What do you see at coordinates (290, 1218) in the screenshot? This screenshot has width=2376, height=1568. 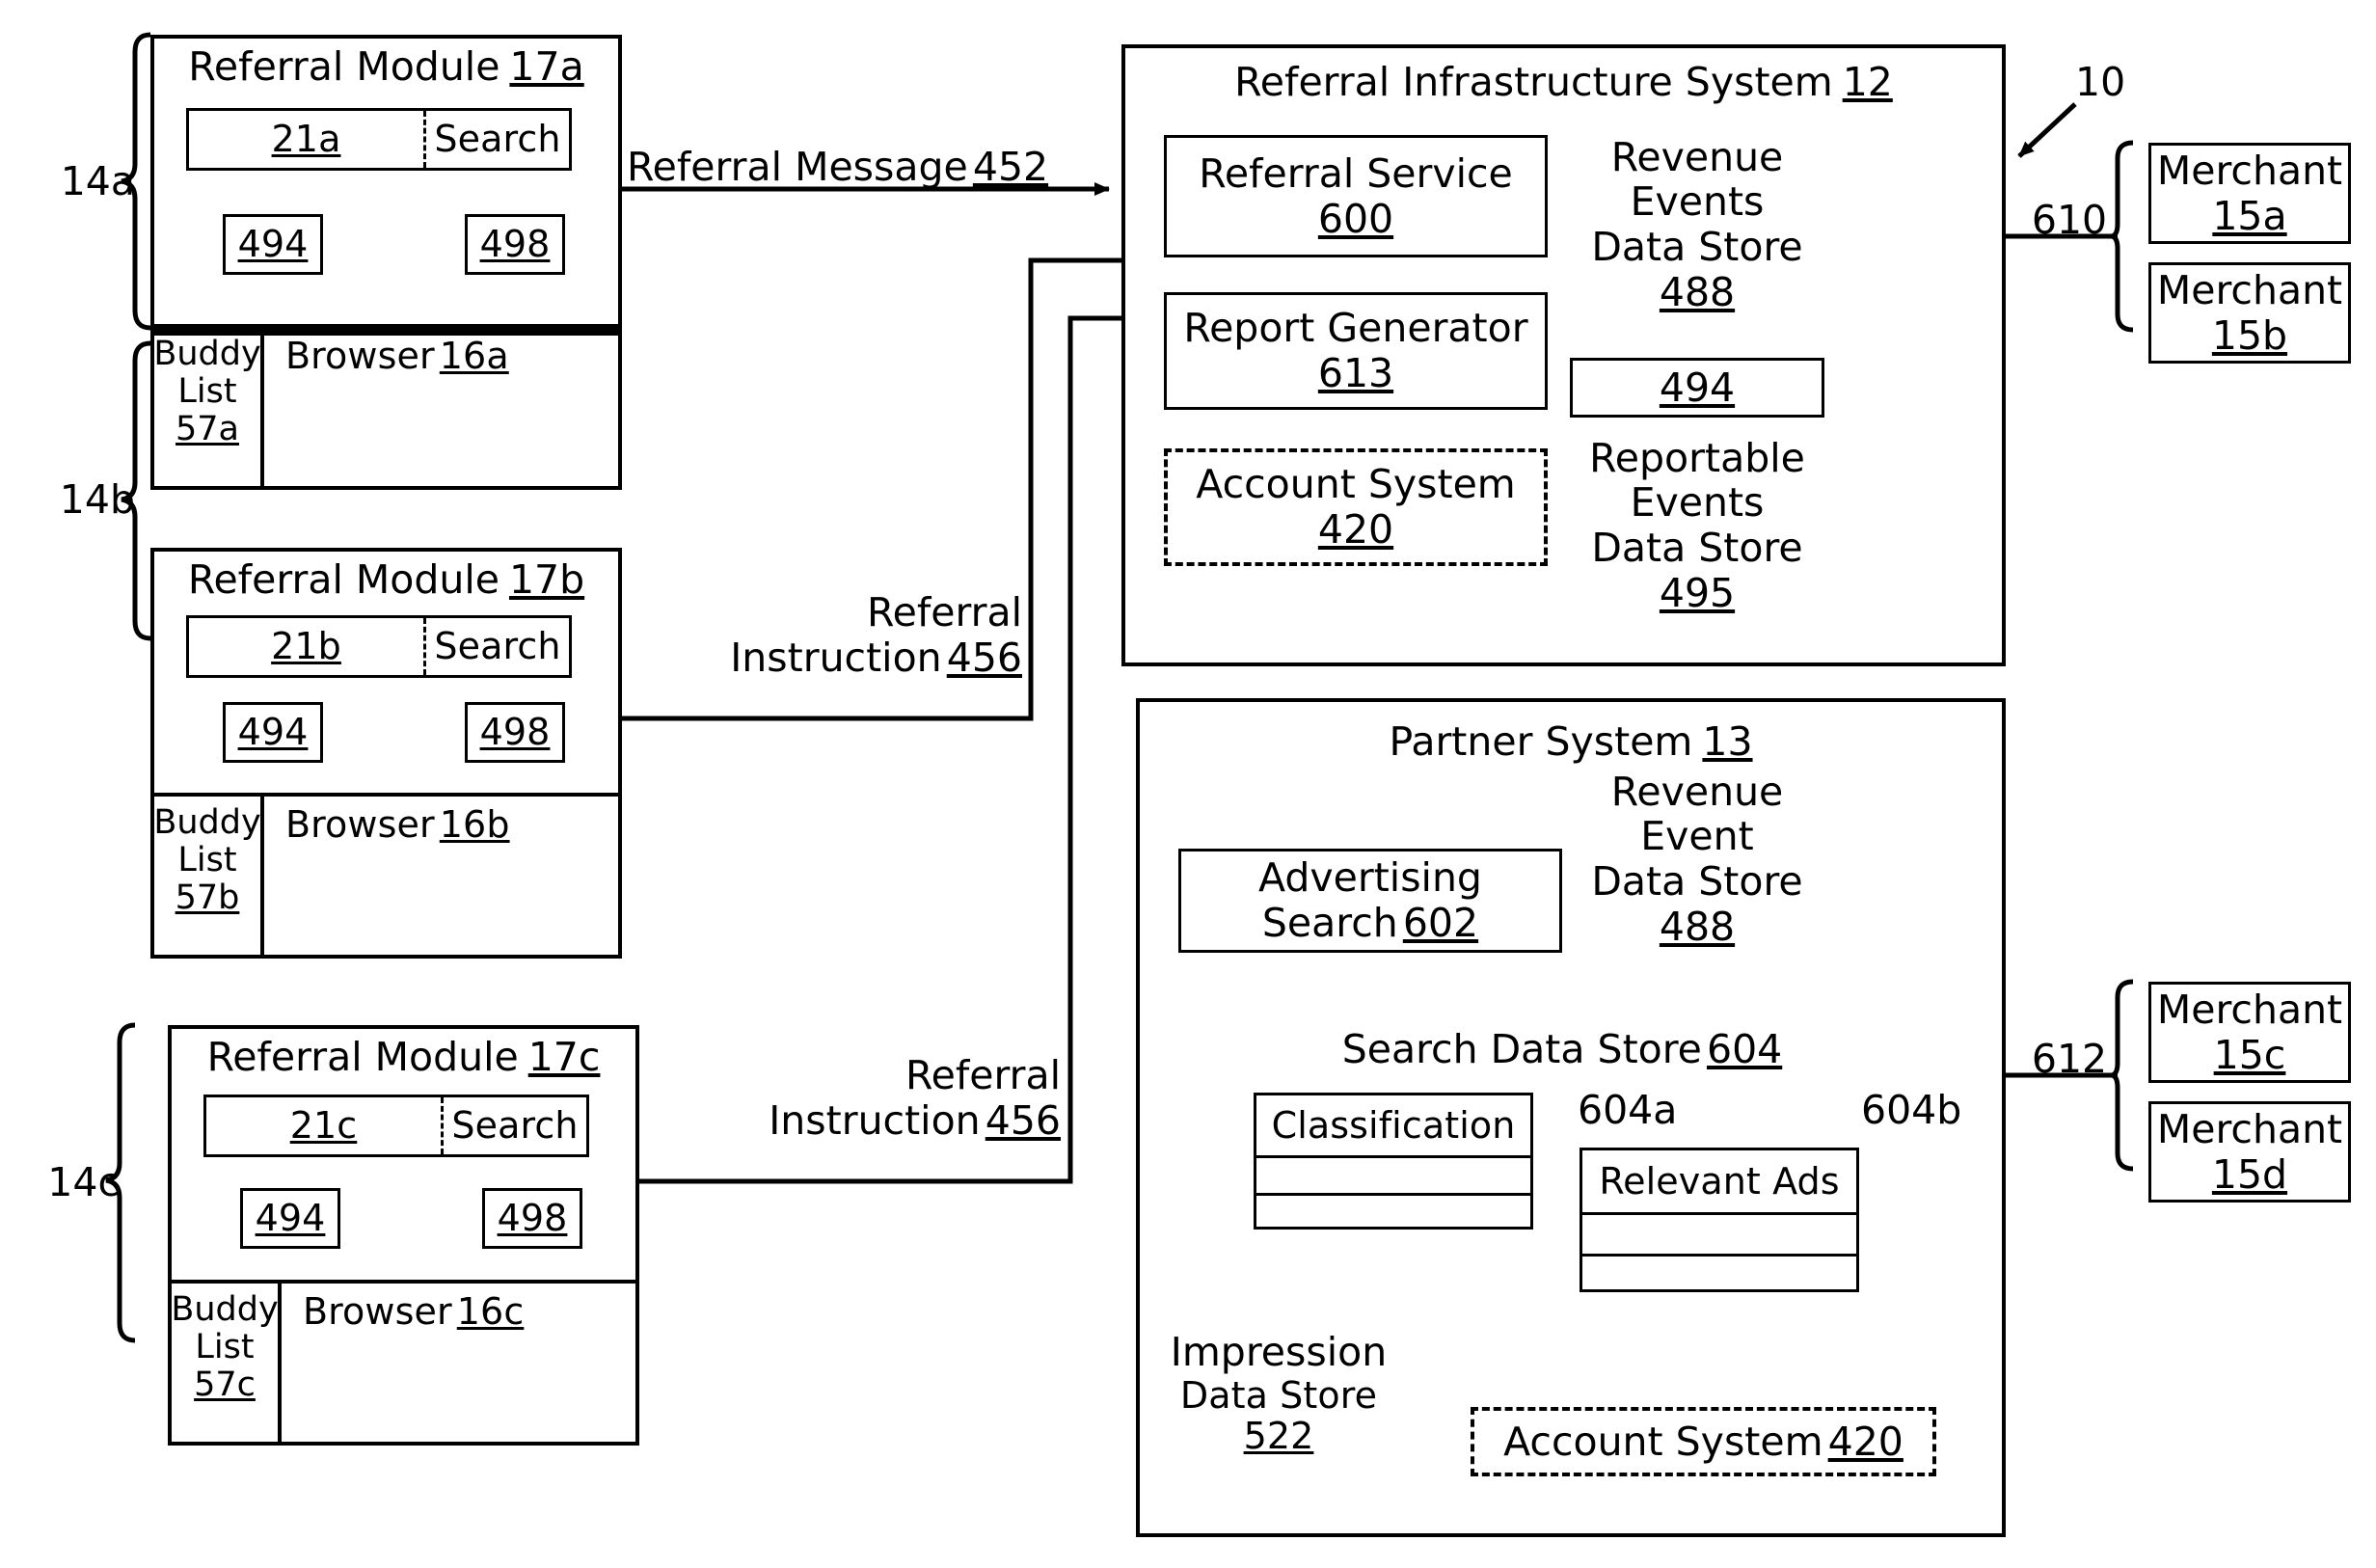 I see `client-14c-ref-494: 494` at bounding box center [290, 1218].